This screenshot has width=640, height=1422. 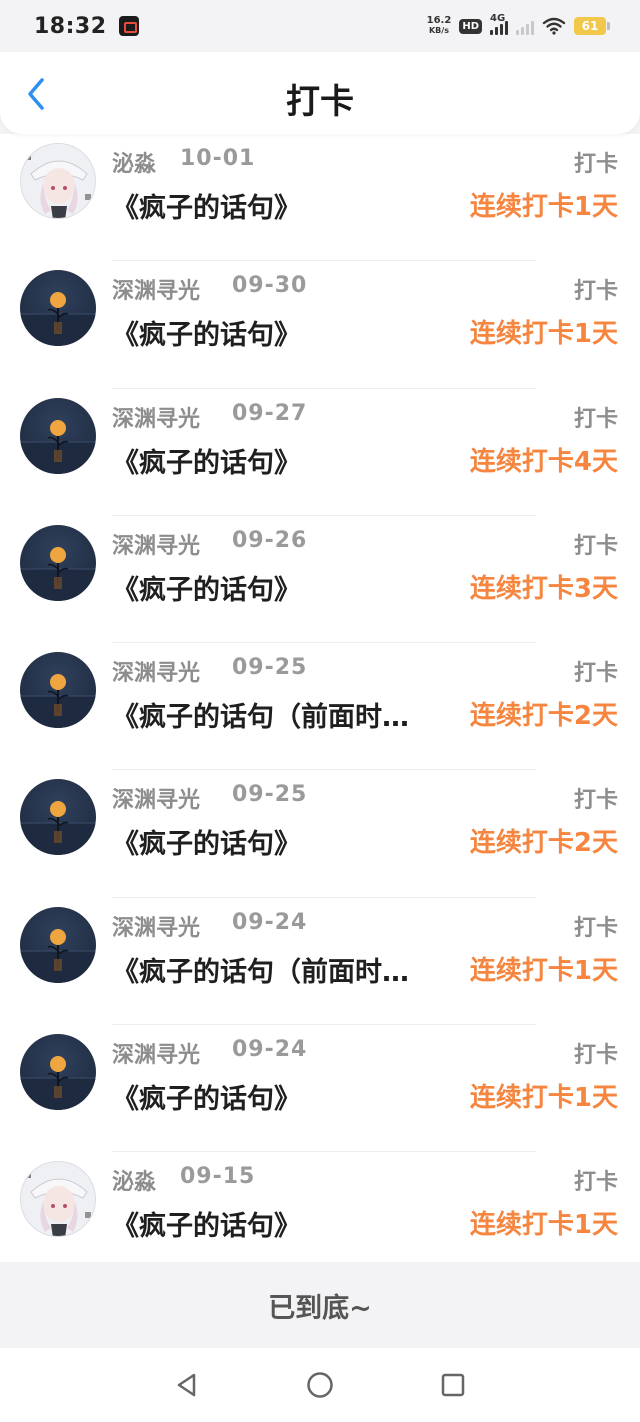 I want to click on cellular-signal-icon: 4G, so click(x=499, y=24).